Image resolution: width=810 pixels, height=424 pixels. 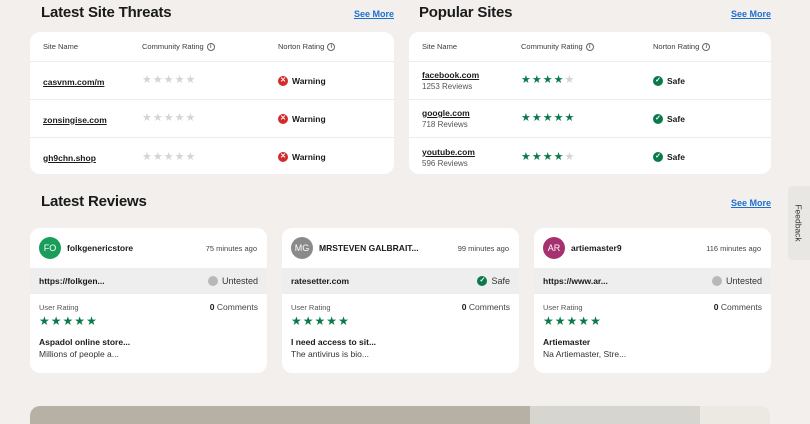 What do you see at coordinates (136, 248) in the screenshot?
I see `reviewer-name: folkgenericstore` at bounding box center [136, 248].